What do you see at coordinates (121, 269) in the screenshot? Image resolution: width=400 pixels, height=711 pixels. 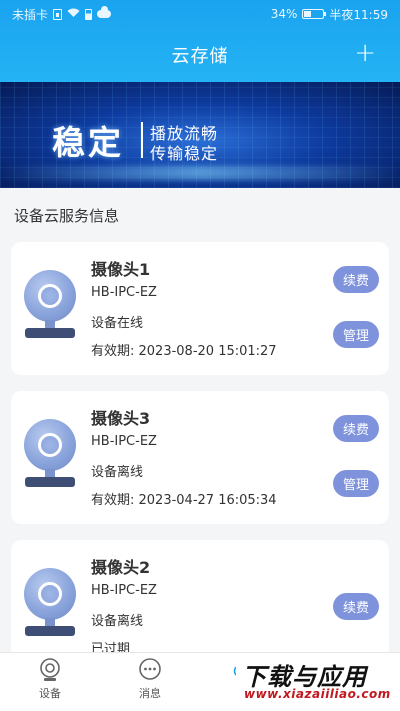 I see `device-name: 摄像头1` at bounding box center [121, 269].